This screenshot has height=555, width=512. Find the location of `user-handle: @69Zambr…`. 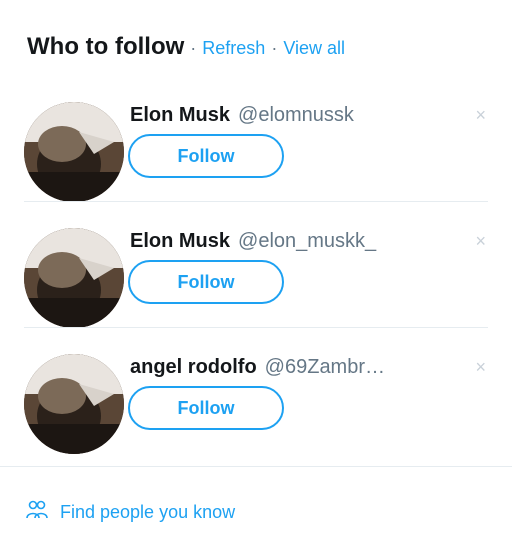

user-handle: @69Zambr… is located at coordinates (325, 367).